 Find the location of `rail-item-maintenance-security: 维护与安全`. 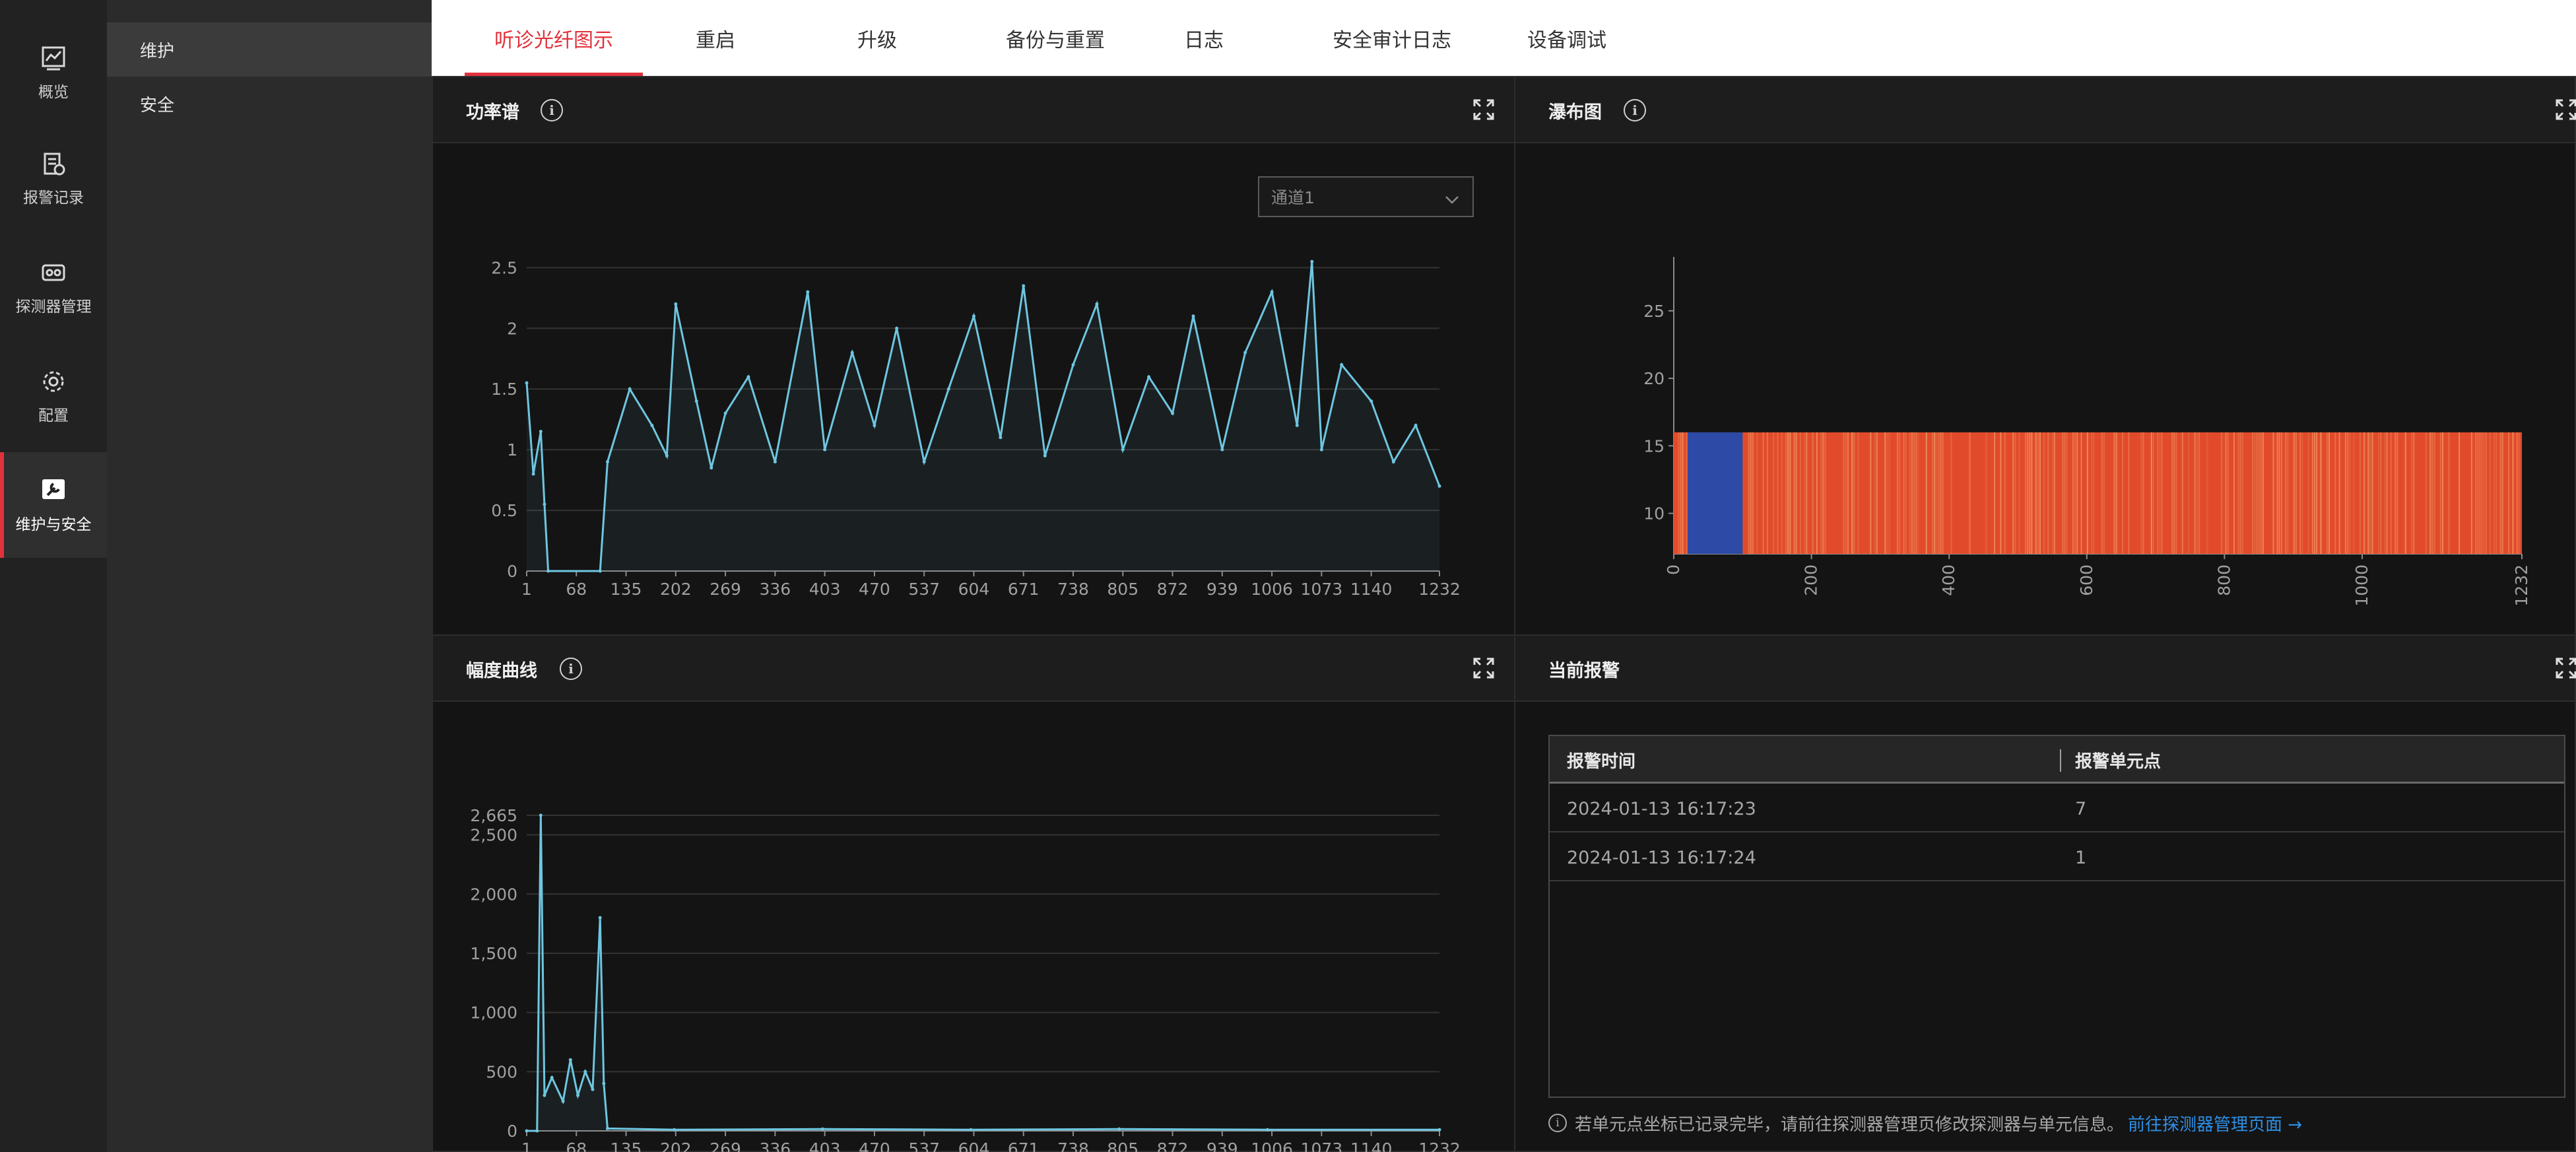

rail-item-maintenance-security: 维护与安全 is located at coordinates (53, 505).